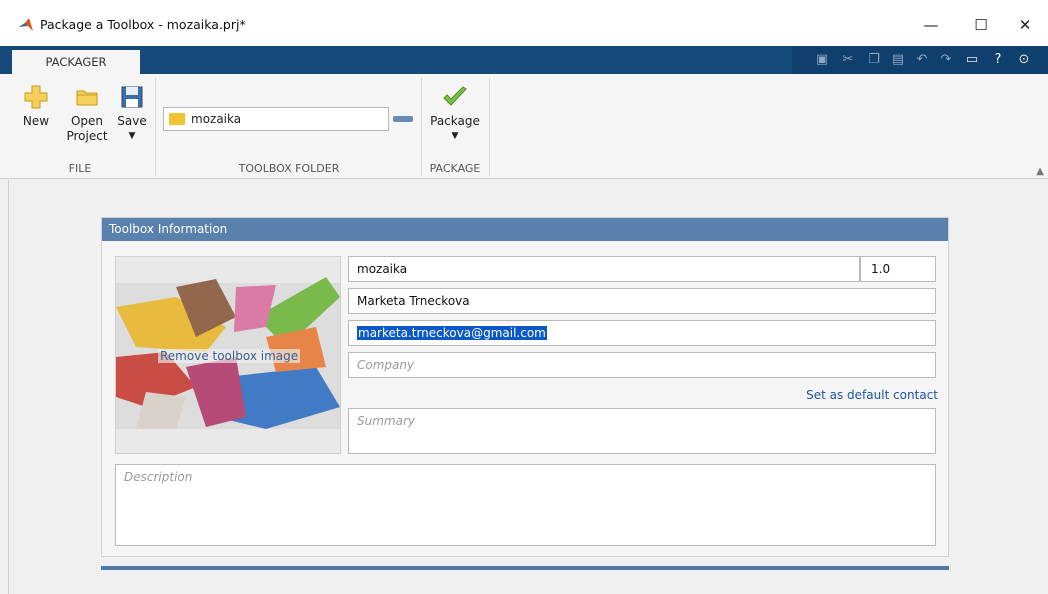 Image resolution: width=1048 pixels, height=594 pixels. What do you see at coordinates (981, 25) in the screenshot?
I see `maximize-button: ☐` at bounding box center [981, 25].